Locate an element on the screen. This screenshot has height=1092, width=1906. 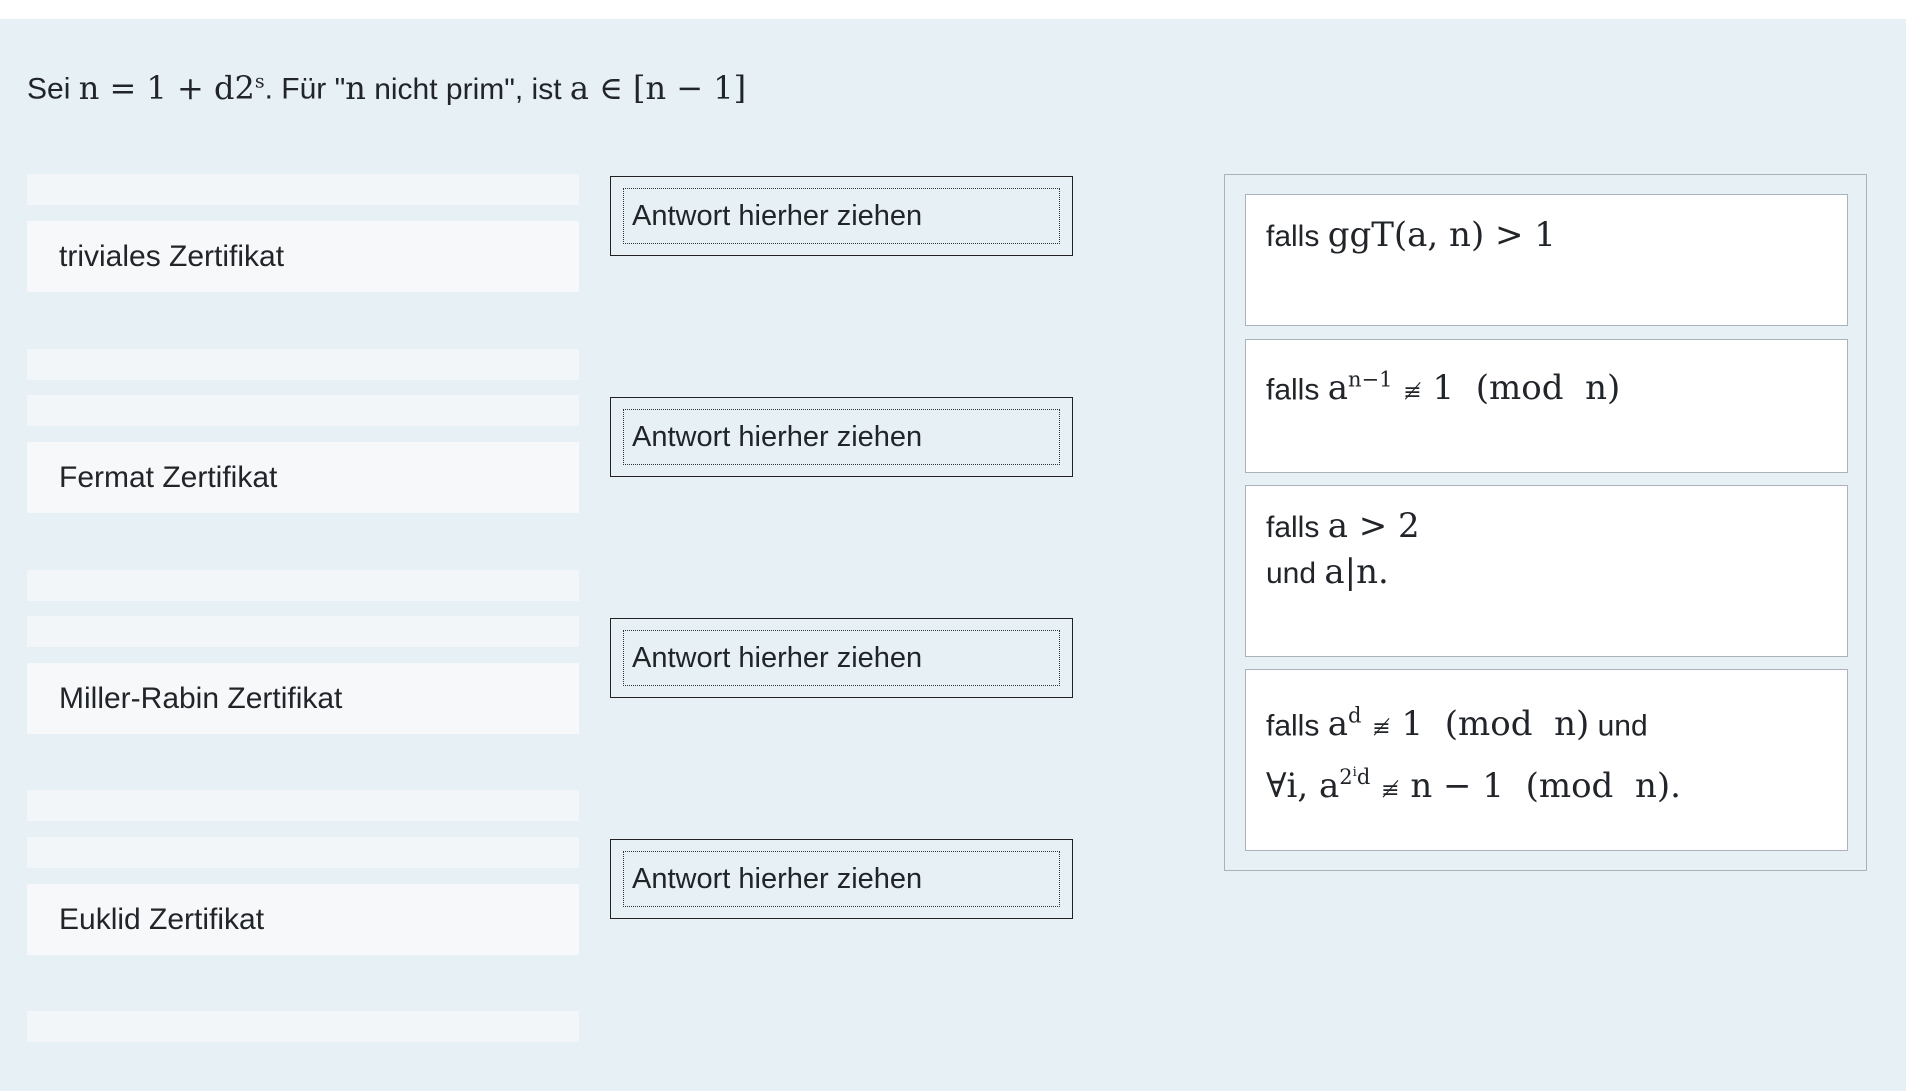
dropzone-3: Antwort hierher ziehen is located at coordinates (841, 658).